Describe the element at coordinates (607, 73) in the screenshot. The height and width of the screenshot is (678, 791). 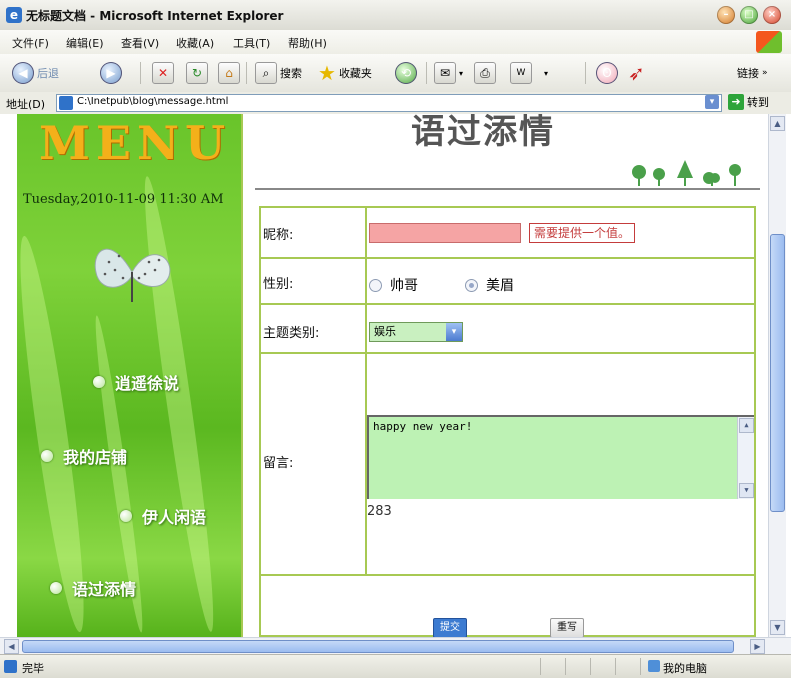
I see `messenger-button: ʘ` at that location.